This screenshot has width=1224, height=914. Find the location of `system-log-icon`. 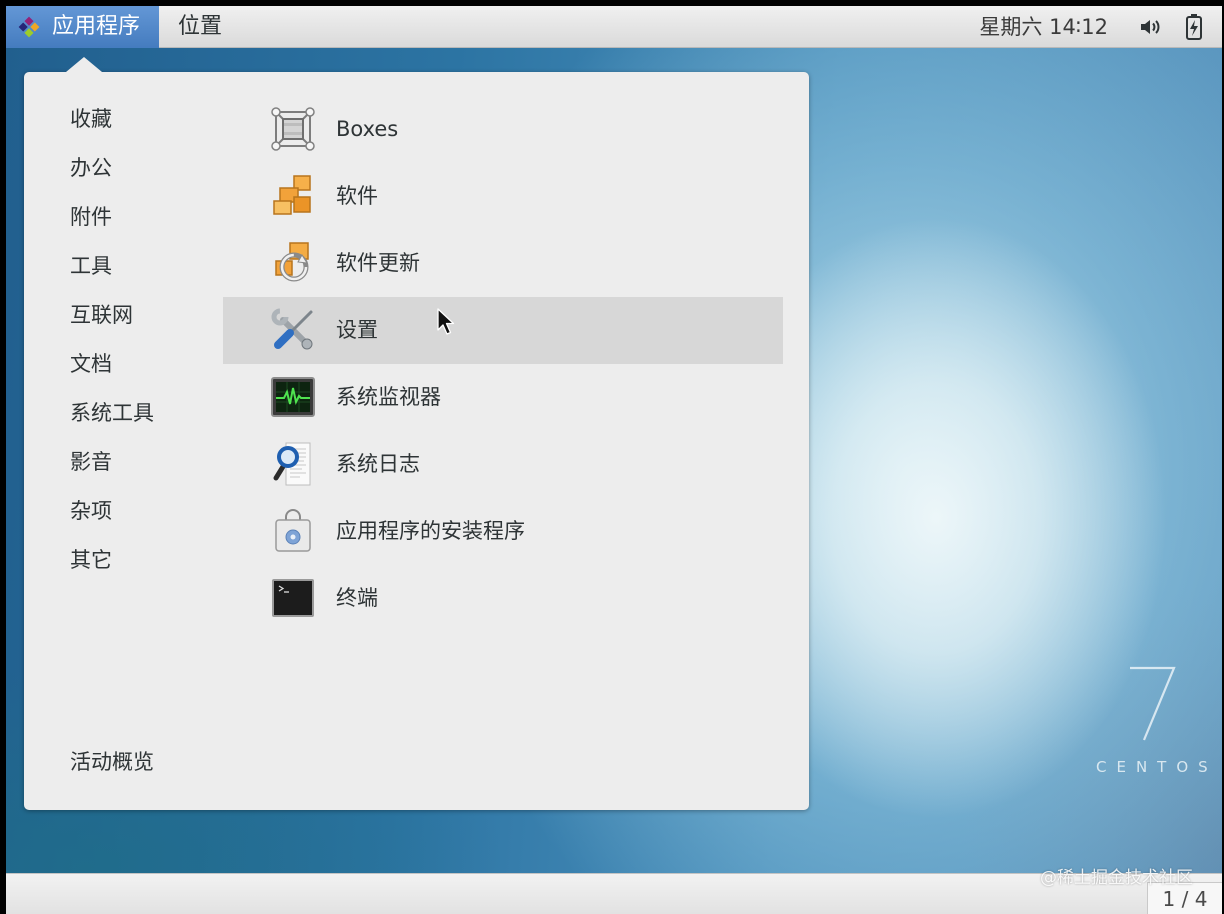

system-log-icon is located at coordinates (292, 464).